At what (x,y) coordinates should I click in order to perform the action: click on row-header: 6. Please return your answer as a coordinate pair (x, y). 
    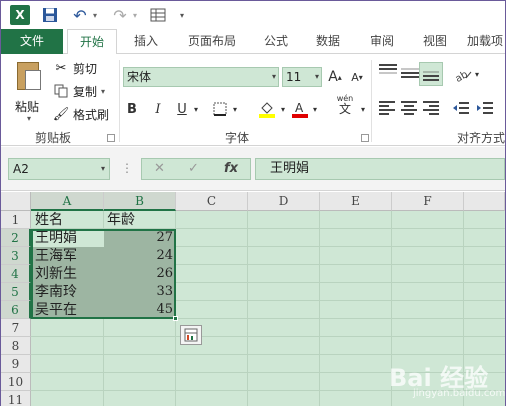
    Looking at the image, I should click on (16, 310).